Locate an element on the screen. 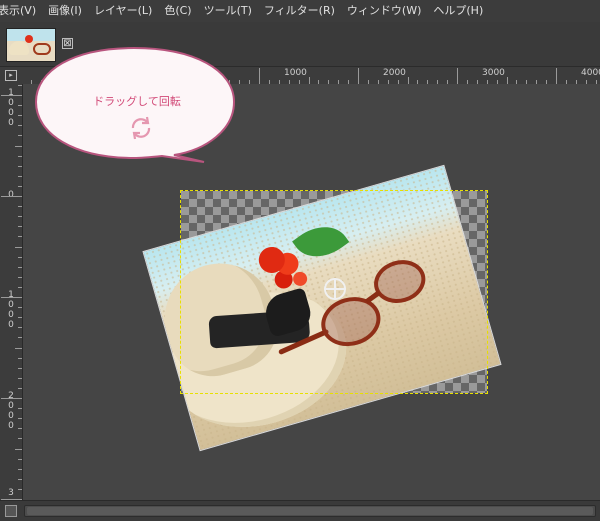  ruler-label: 3000 is located at coordinates (493, 73).